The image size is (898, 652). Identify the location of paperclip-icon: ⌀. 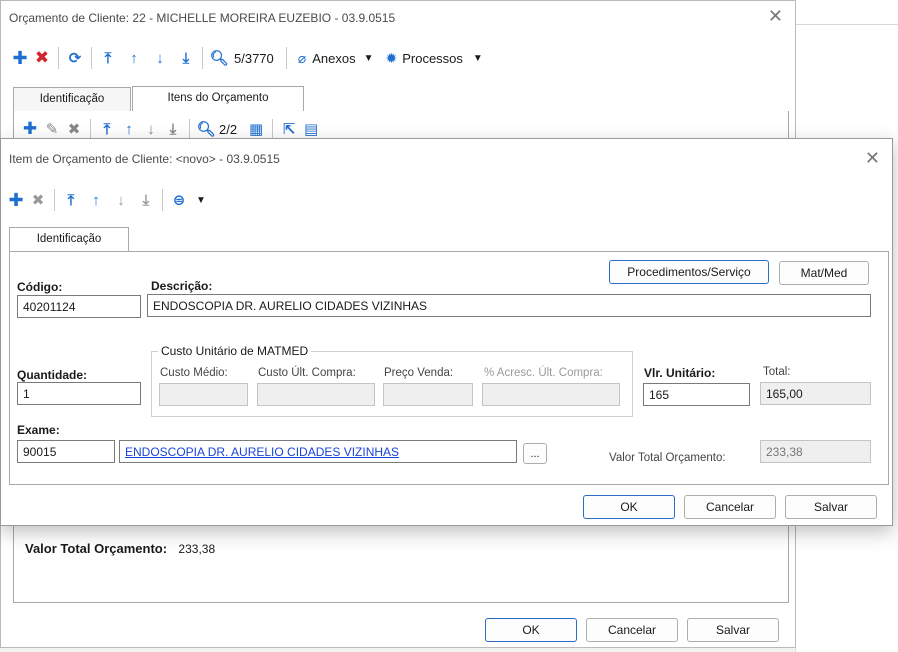
(302, 57).